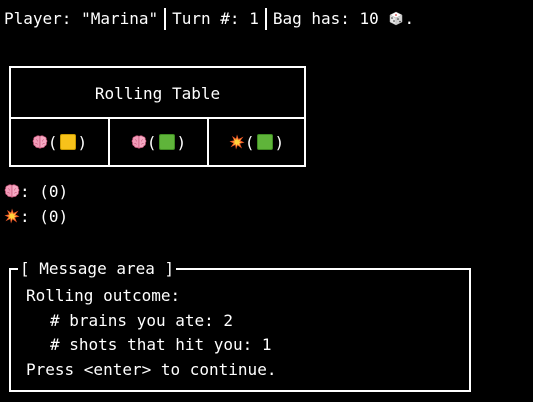 The height and width of the screenshot is (402, 533). I want to click on turn-number: Turn #: 1, so click(215, 18).